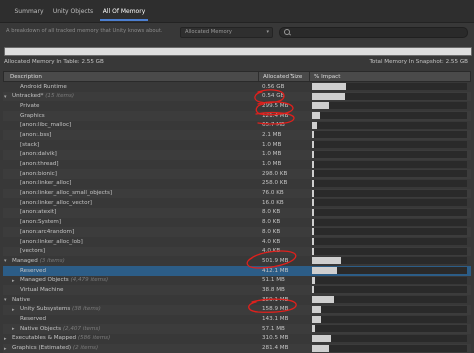 This screenshot has width=474, height=353. I want to click on row-allocated-size: 143.1 MB, so click(275, 319).